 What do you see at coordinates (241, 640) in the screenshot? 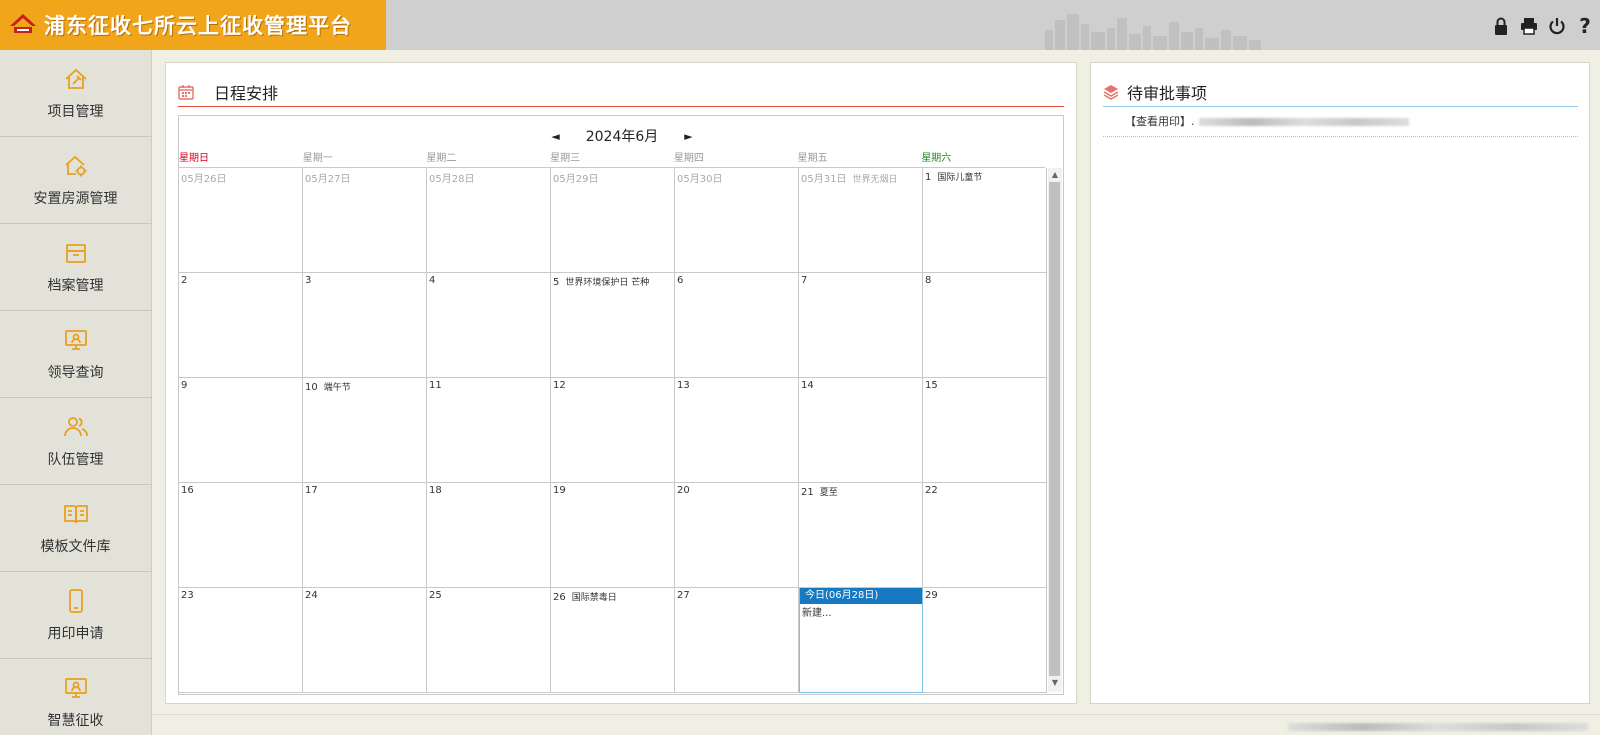
I see `calendar-day: 23` at bounding box center [241, 640].